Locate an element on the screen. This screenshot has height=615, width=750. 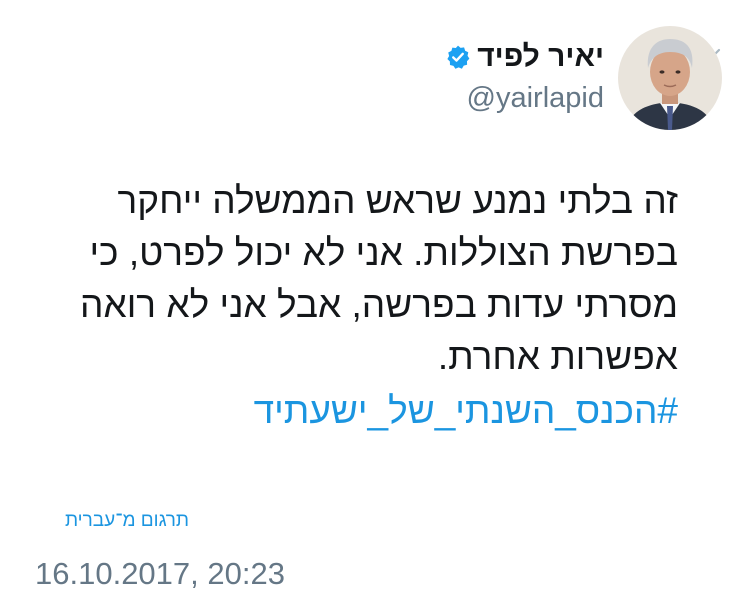
avatar is located at coordinates (670, 78).